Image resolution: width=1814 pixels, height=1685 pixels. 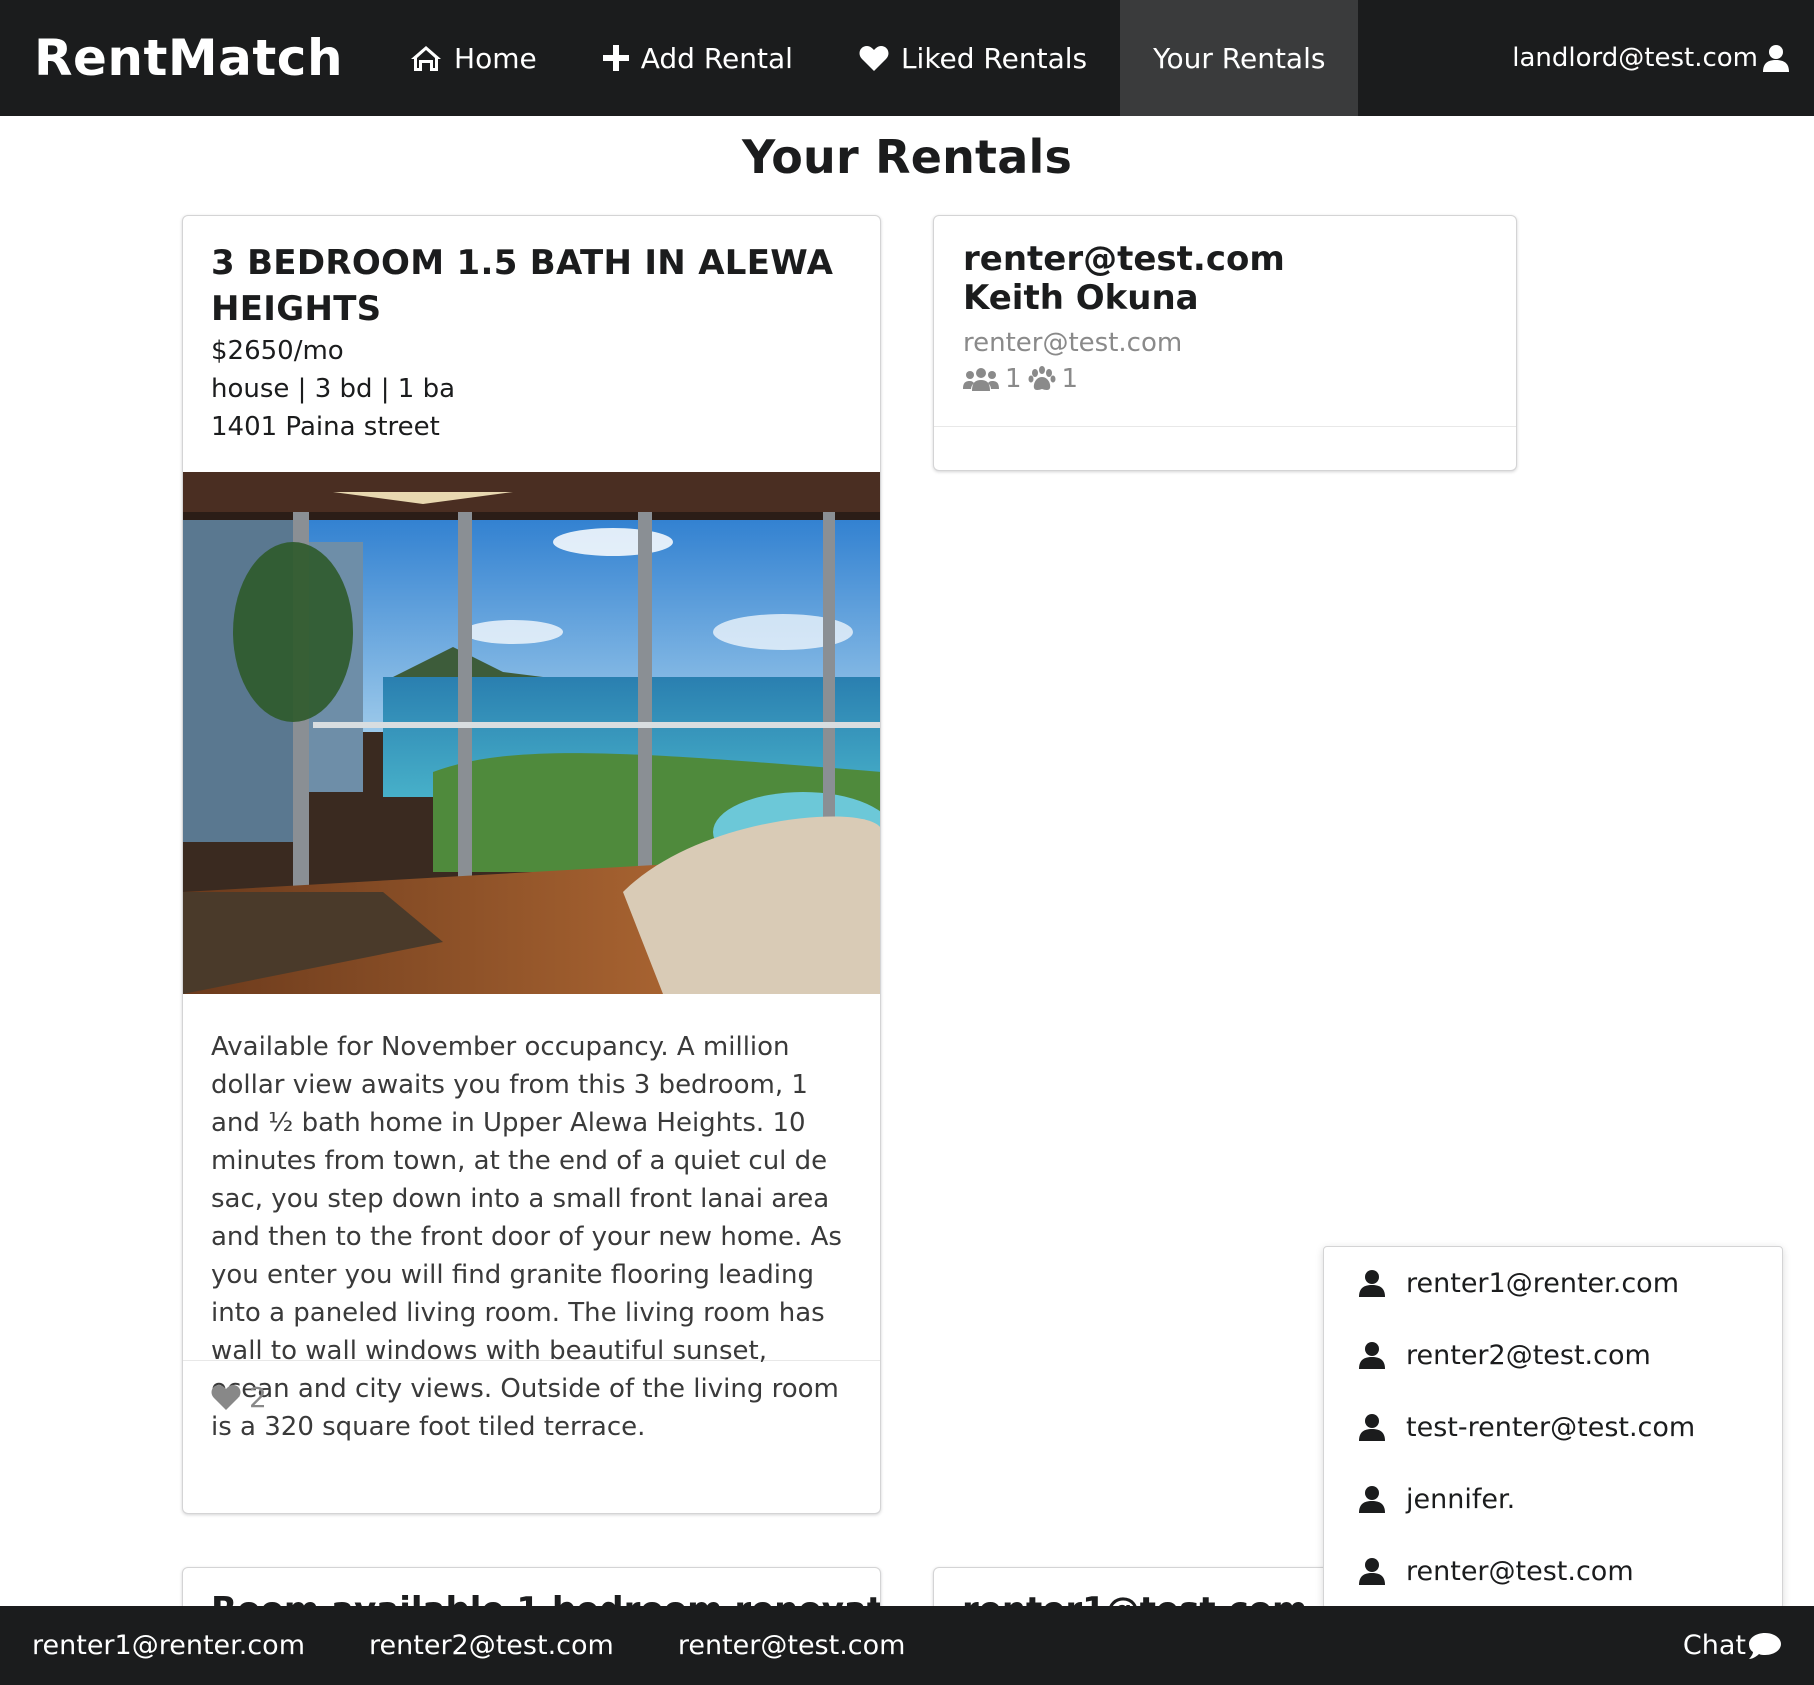 I want to click on user-email: landlord@test.com, so click(x=1635, y=58).